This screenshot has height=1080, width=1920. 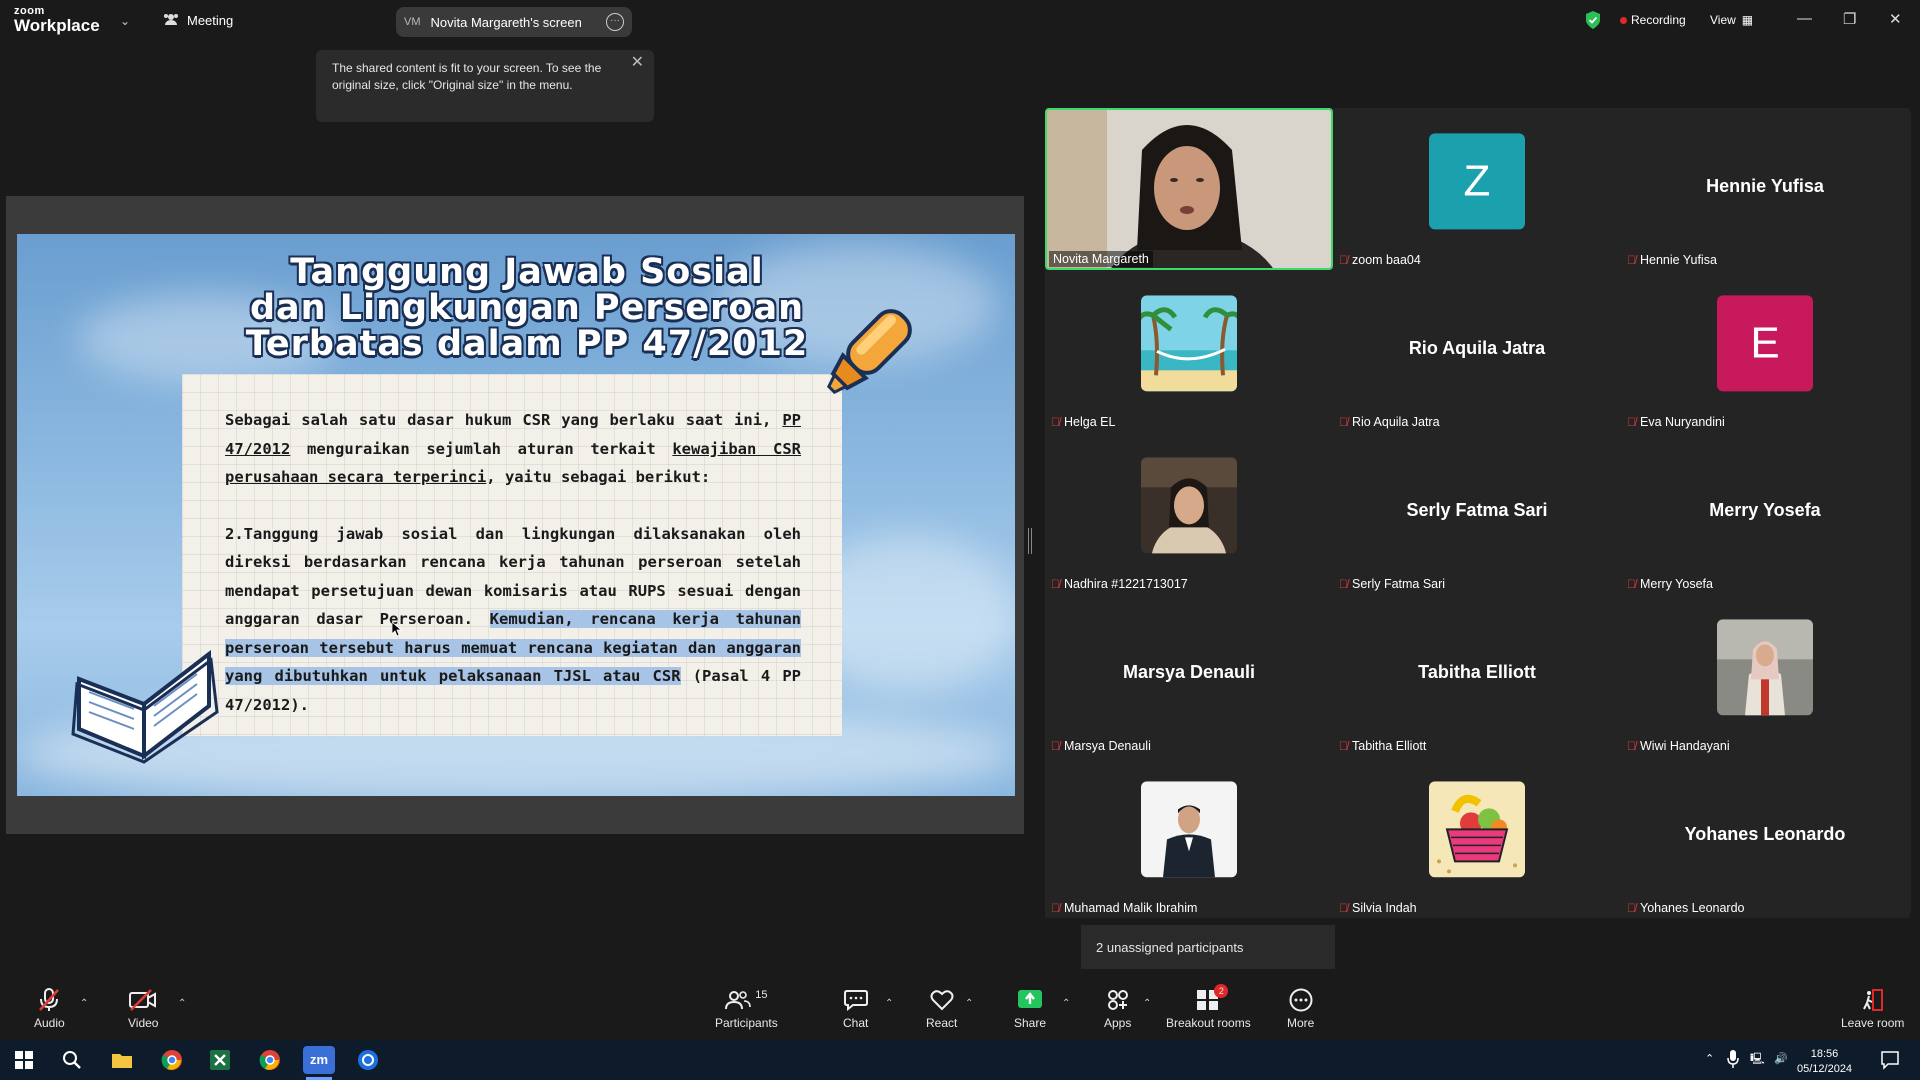 I want to click on participant-tile: 🎙̸ Nadhira #1221713017, so click(x=1189, y=513).